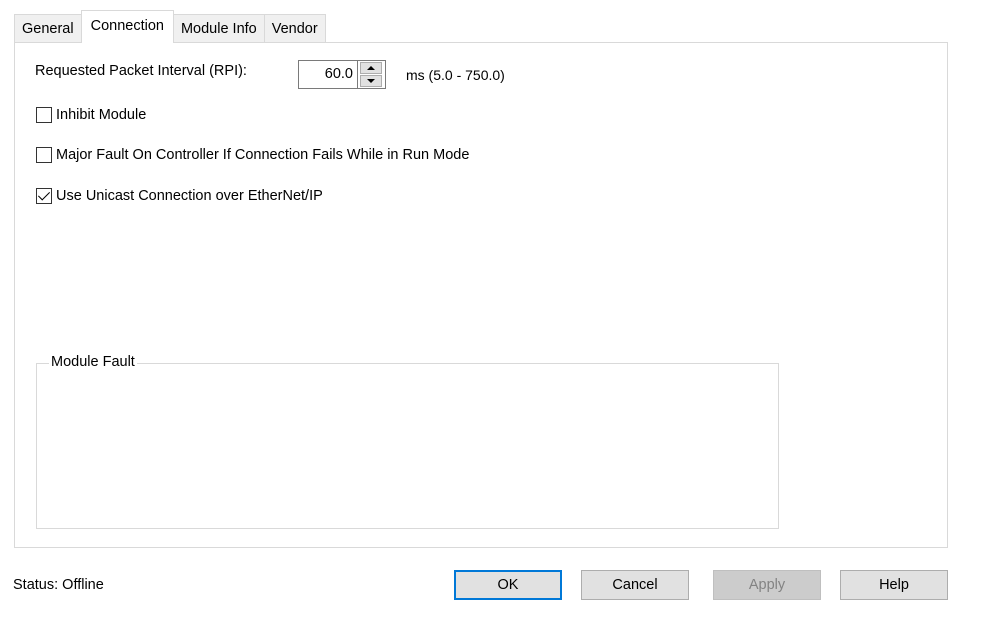  Describe the element at coordinates (508, 585) in the screenshot. I see `ok-button: OK` at that location.